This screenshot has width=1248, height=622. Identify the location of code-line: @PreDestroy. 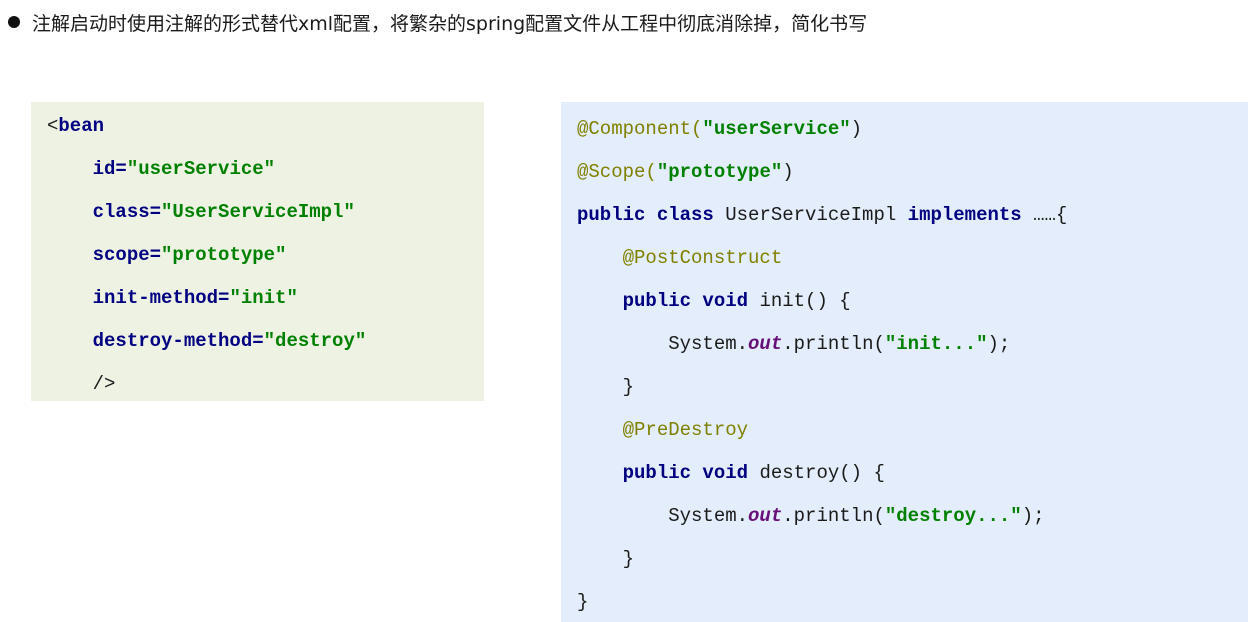
(662, 430).